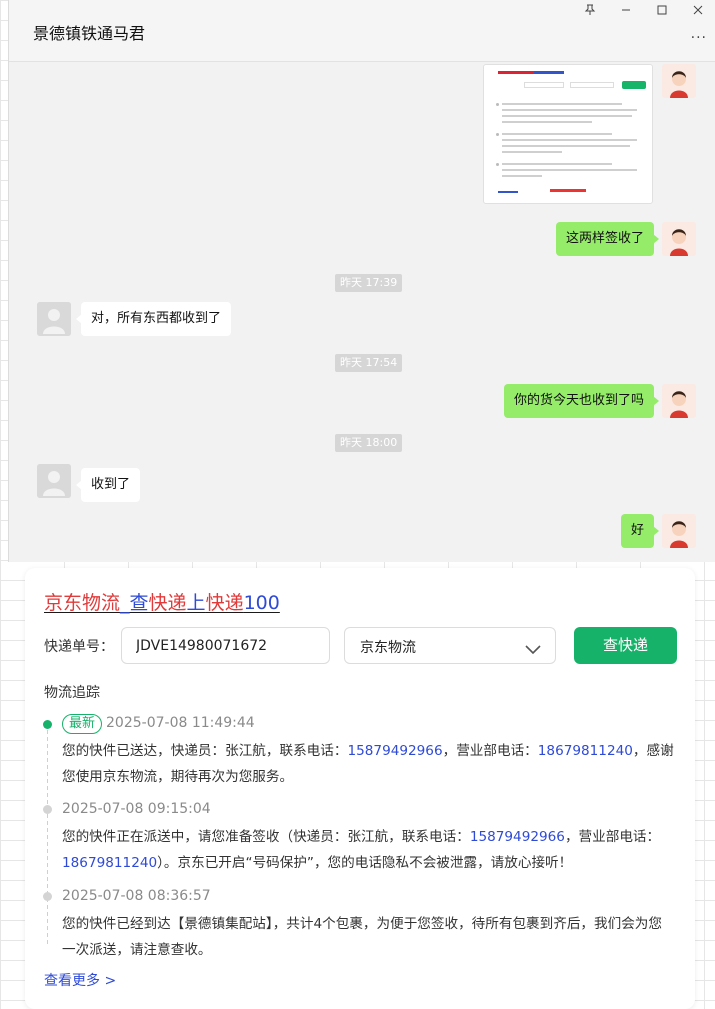 This screenshot has height=1009, width=715. I want to click on chat-title: 景德镇铁通马君, so click(89, 33).